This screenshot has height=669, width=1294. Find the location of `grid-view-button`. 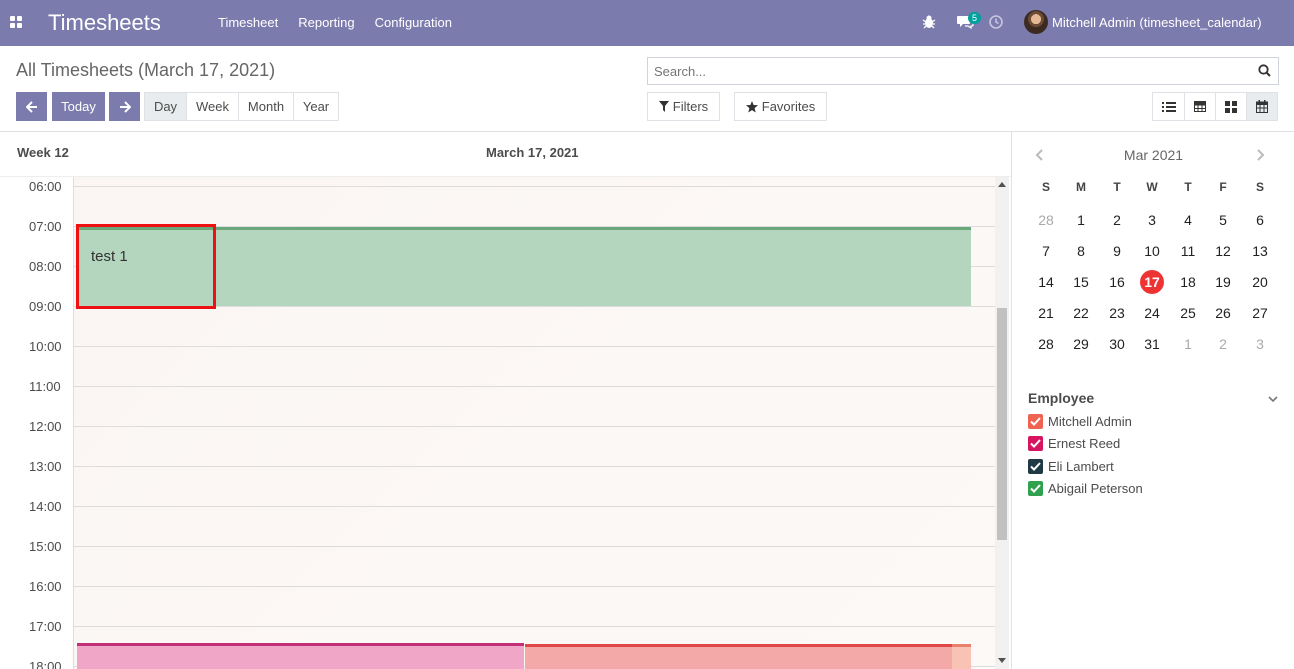

grid-view-button is located at coordinates (1200, 106).